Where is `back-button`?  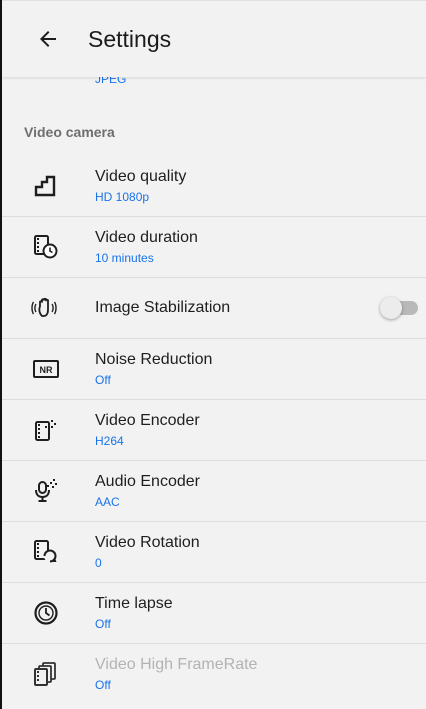
back-button is located at coordinates (48, 39).